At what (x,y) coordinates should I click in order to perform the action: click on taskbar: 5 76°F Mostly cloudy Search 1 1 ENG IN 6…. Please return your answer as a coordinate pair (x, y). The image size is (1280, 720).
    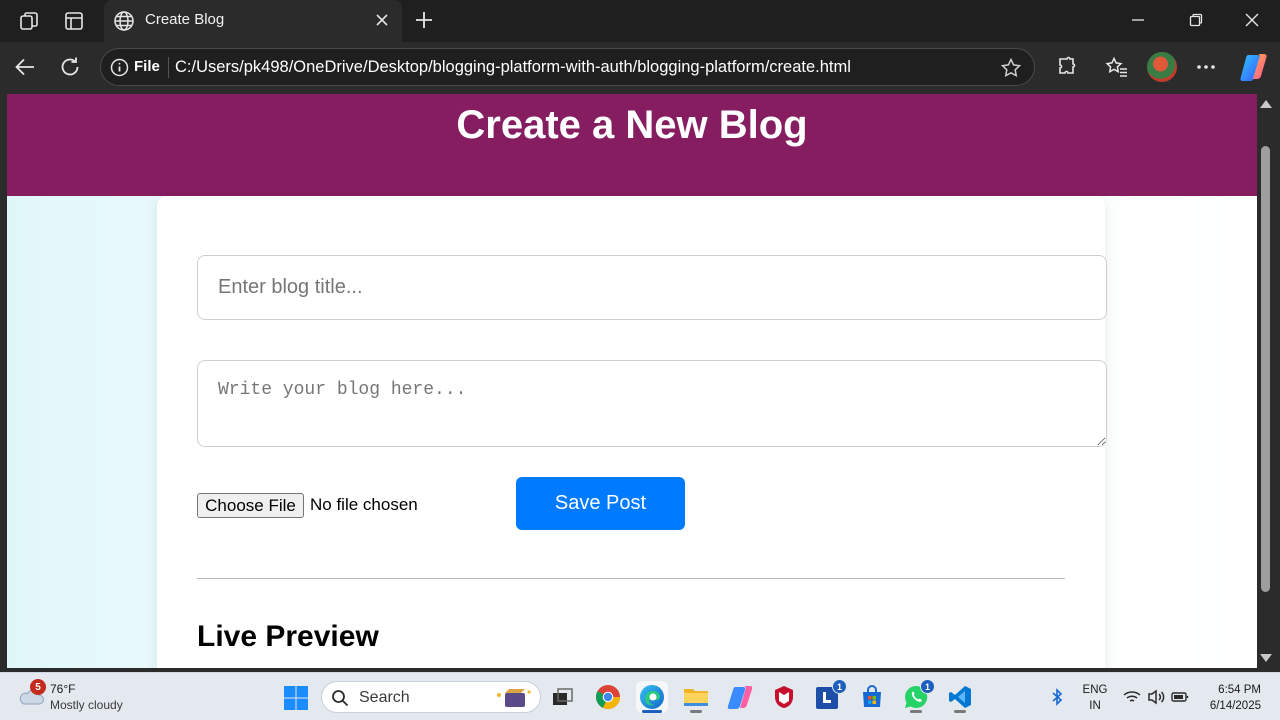
    Looking at the image, I should click on (640, 696).